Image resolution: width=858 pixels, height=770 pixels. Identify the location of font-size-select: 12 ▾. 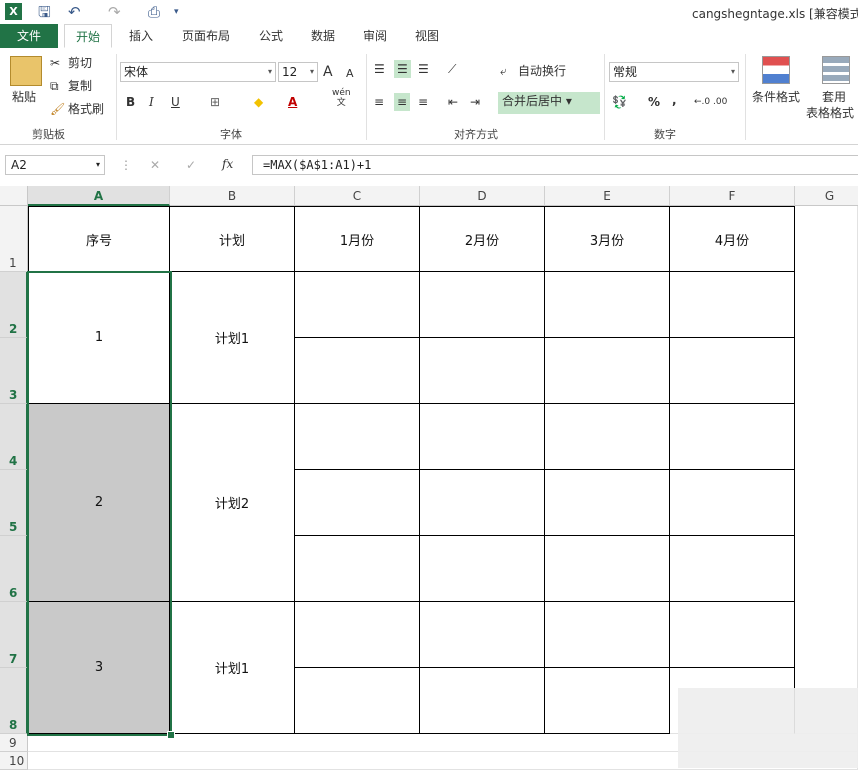
(298, 72).